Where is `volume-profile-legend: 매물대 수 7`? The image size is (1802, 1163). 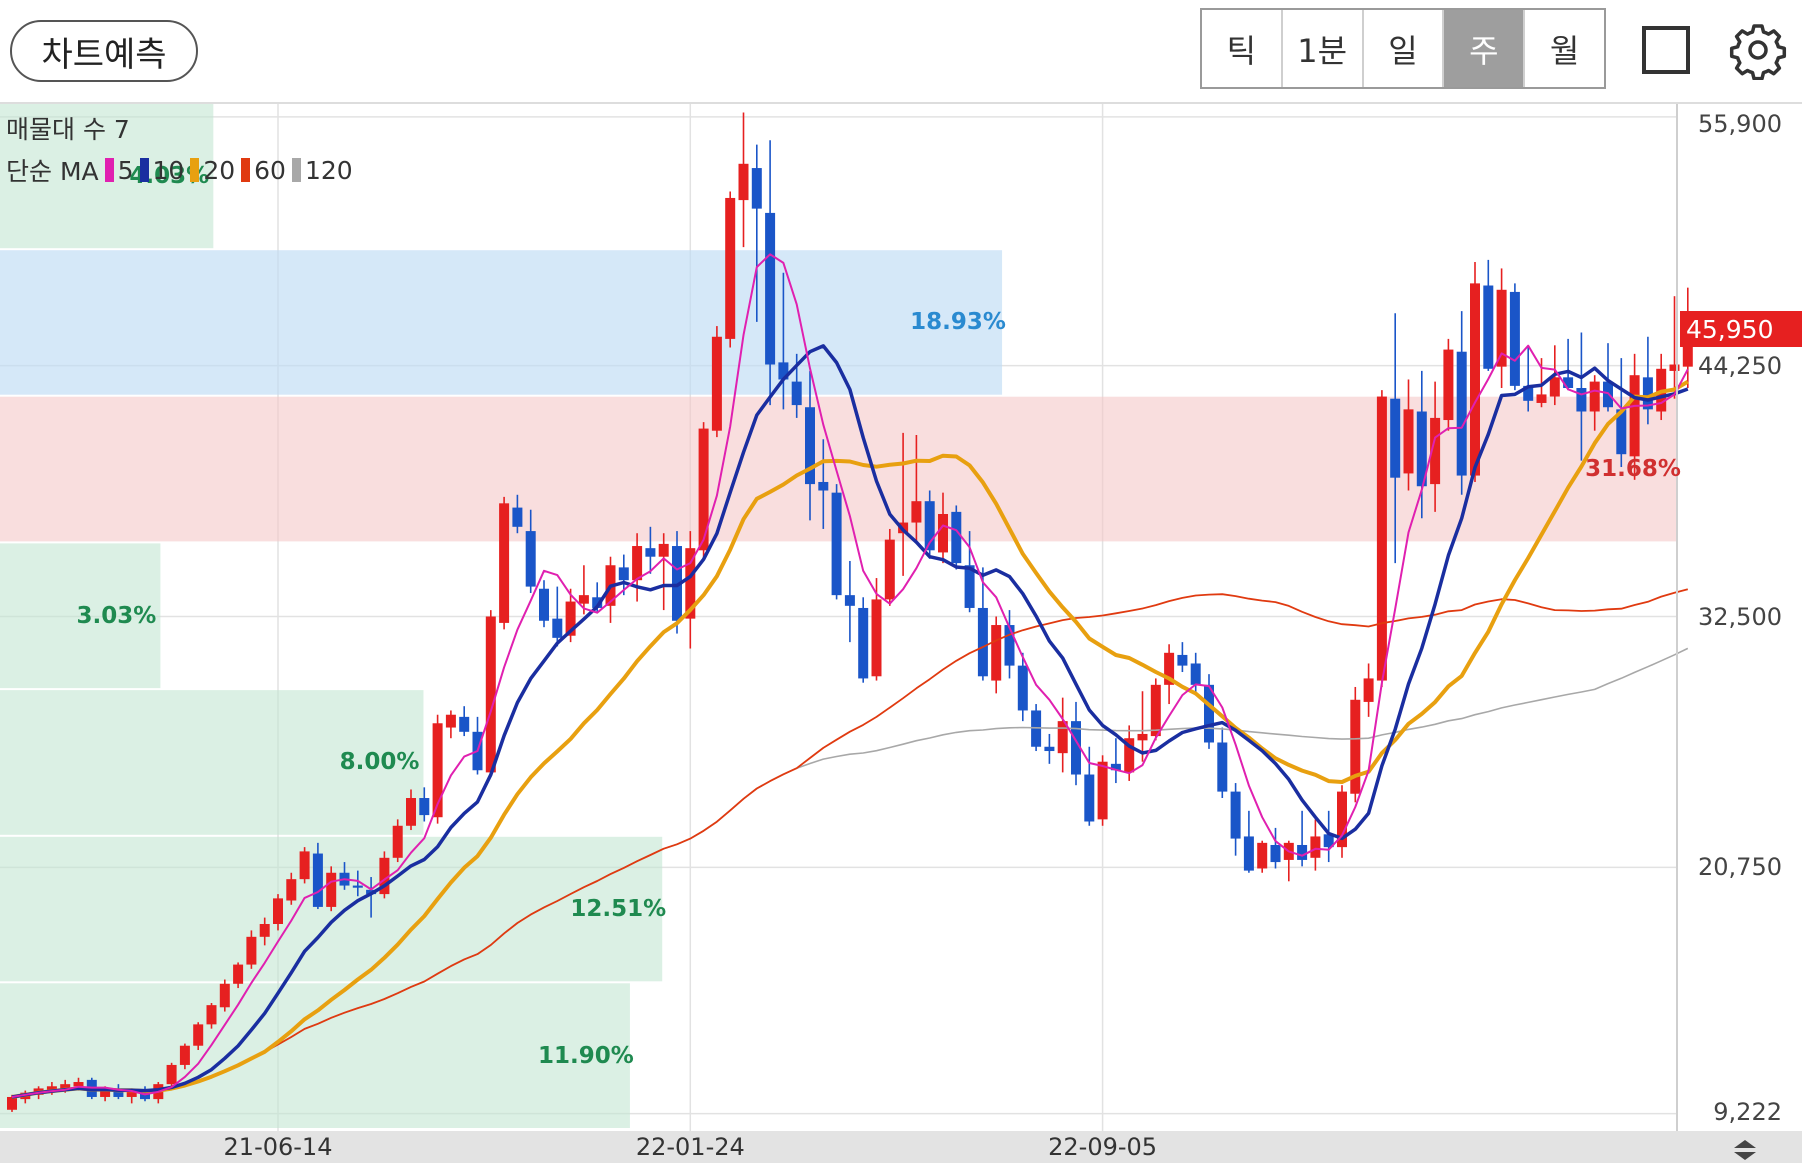 volume-profile-legend: 매물대 수 7 is located at coordinates (68, 129).